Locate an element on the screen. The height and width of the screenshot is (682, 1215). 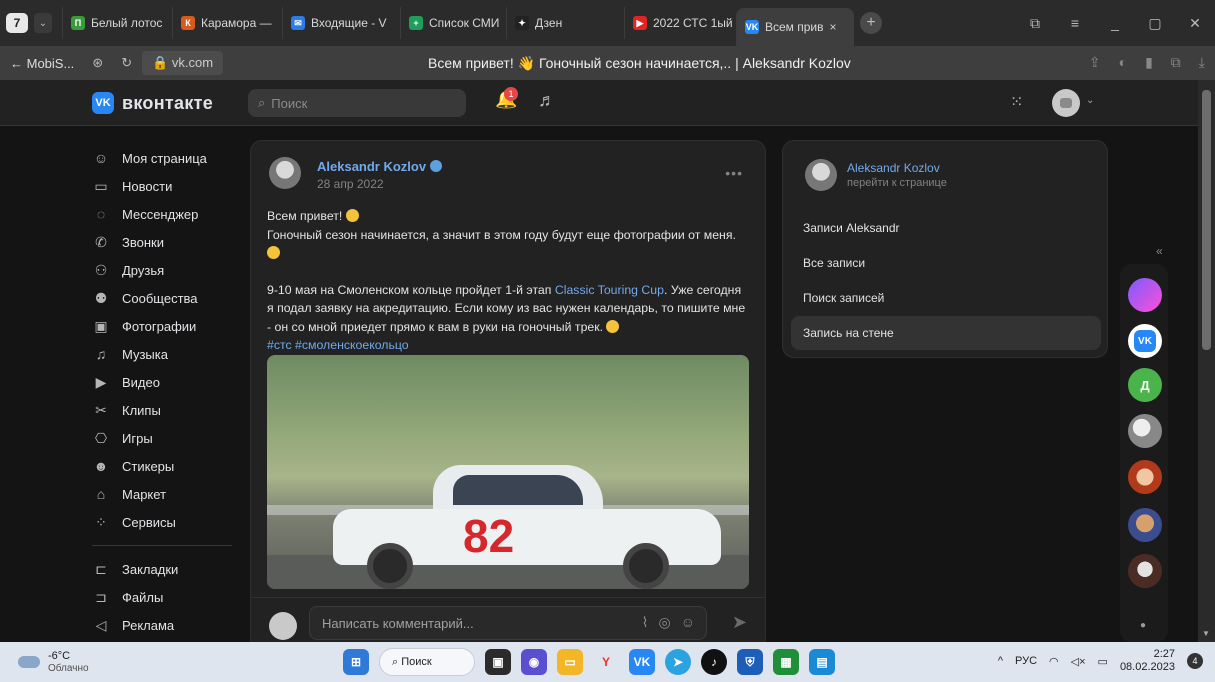
extensions-icon: ⧉ is located at coordinates (1176, 62).